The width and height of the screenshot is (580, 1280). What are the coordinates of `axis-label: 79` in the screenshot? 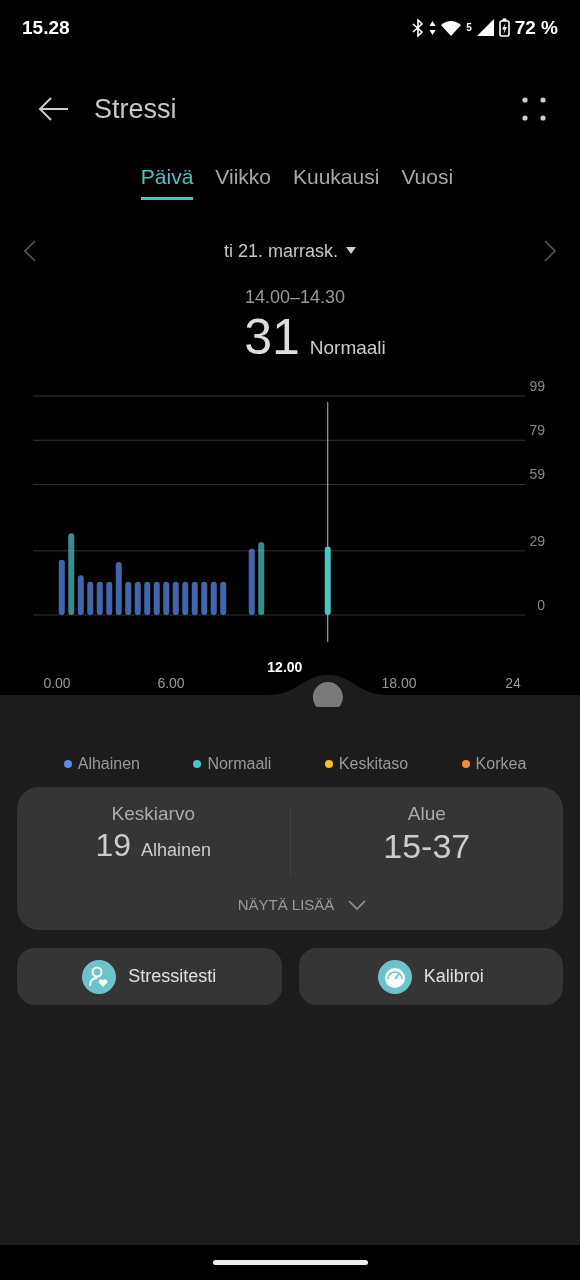 It's located at (537, 430).